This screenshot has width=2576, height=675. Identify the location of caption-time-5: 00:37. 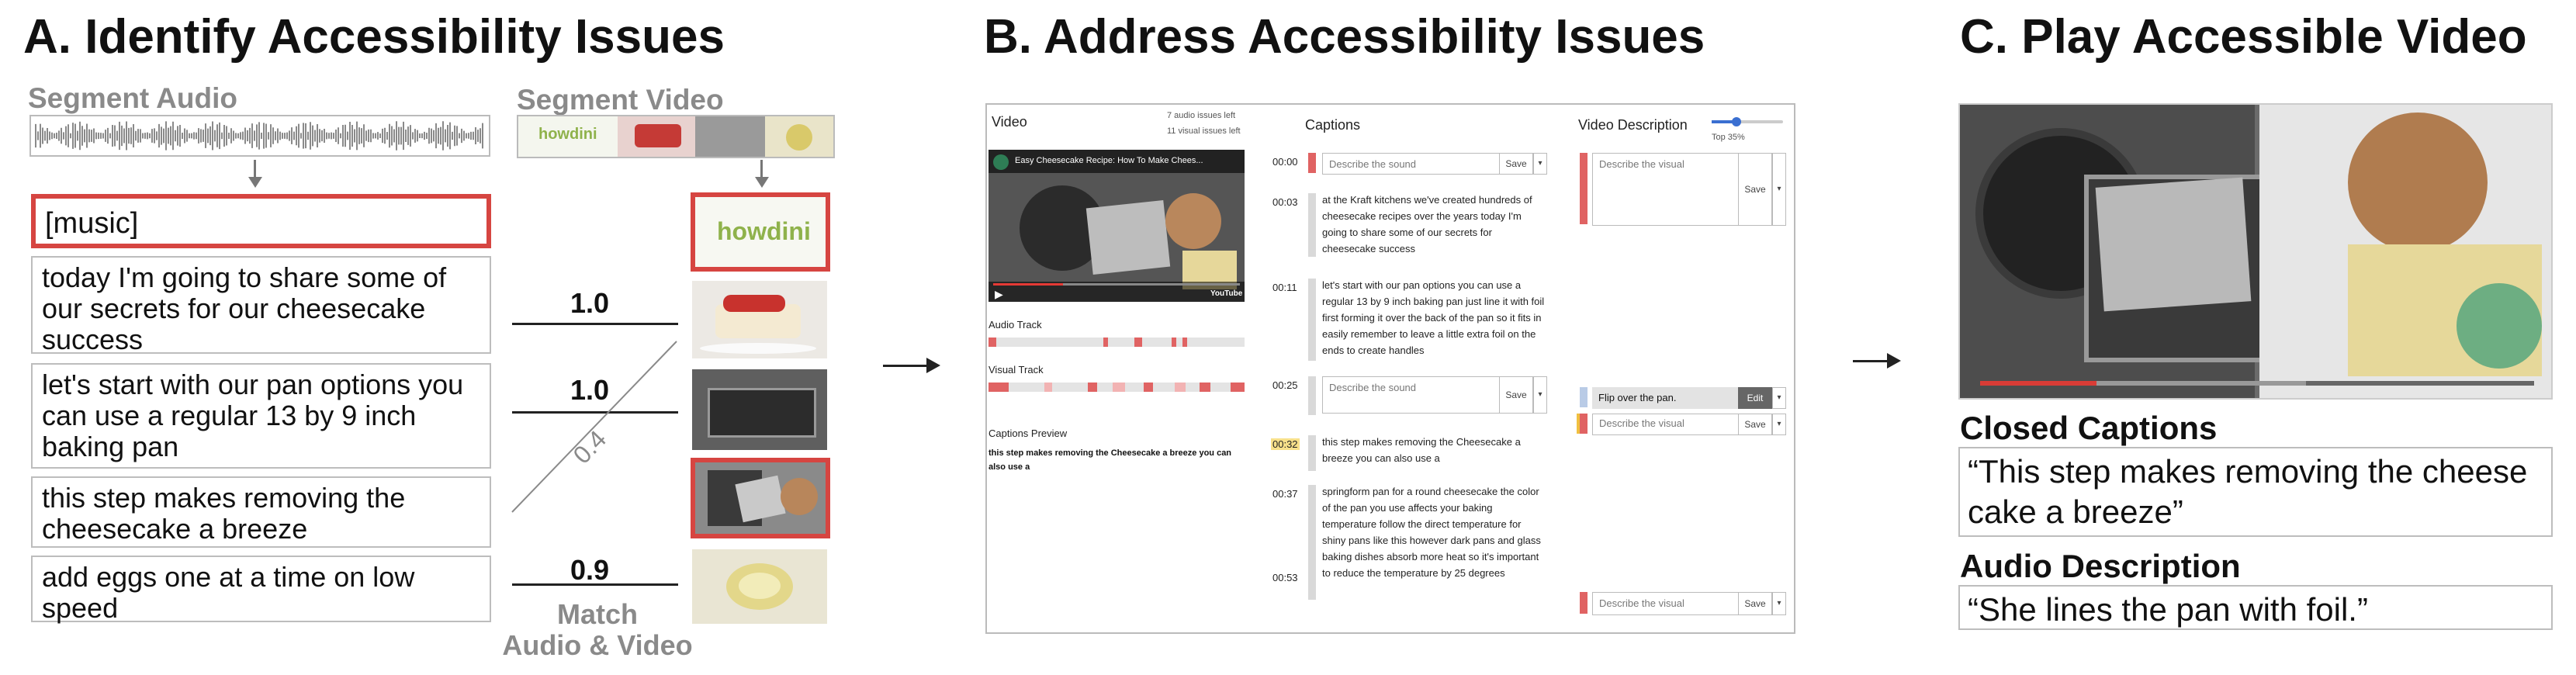
(1285, 494).